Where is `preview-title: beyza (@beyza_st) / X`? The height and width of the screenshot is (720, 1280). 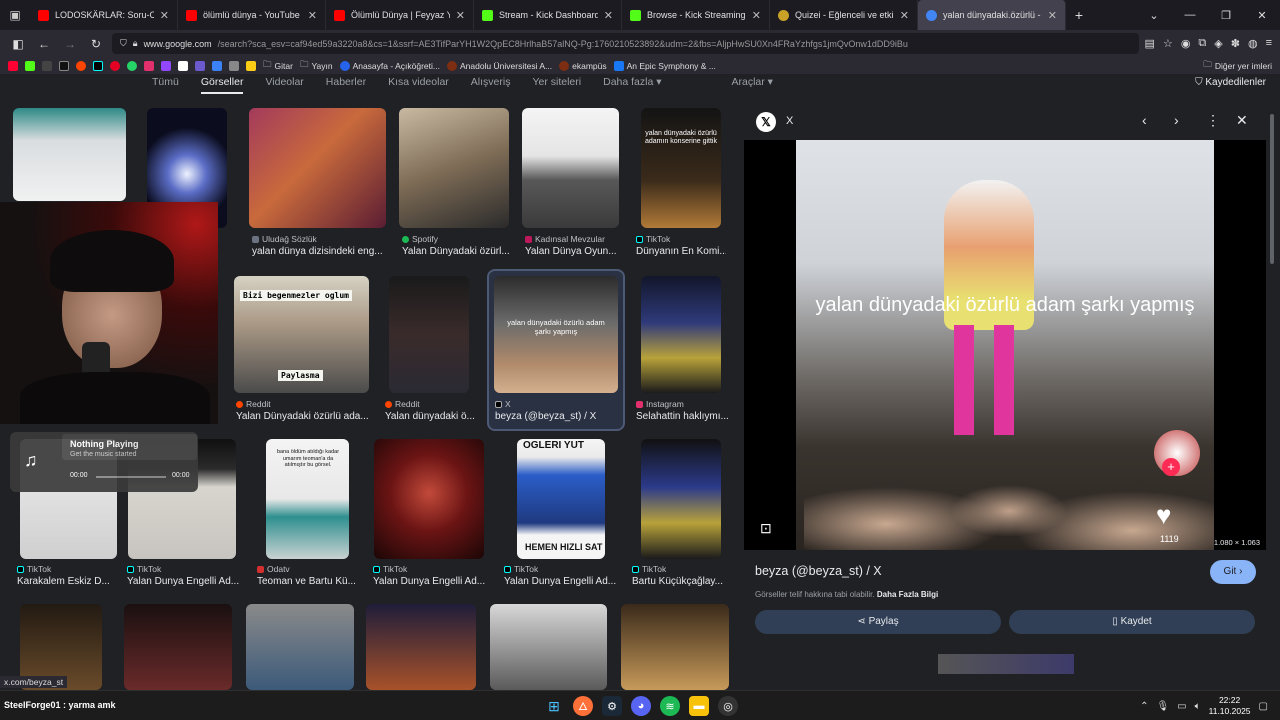
preview-title: beyza (@beyza_st) / X is located at coordinates (818, 571).